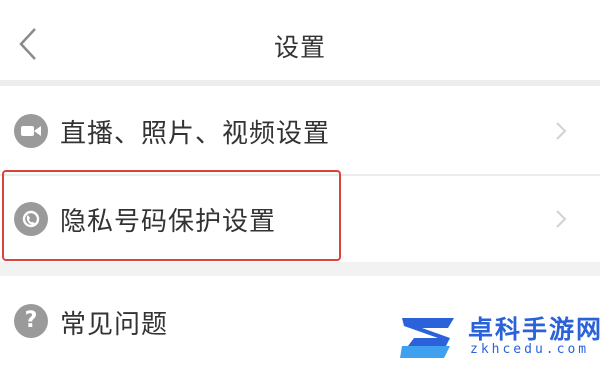 This screenshot has width=600, height=368. I want to click on watermark-title: 卓科手游网, so click(534, 329).